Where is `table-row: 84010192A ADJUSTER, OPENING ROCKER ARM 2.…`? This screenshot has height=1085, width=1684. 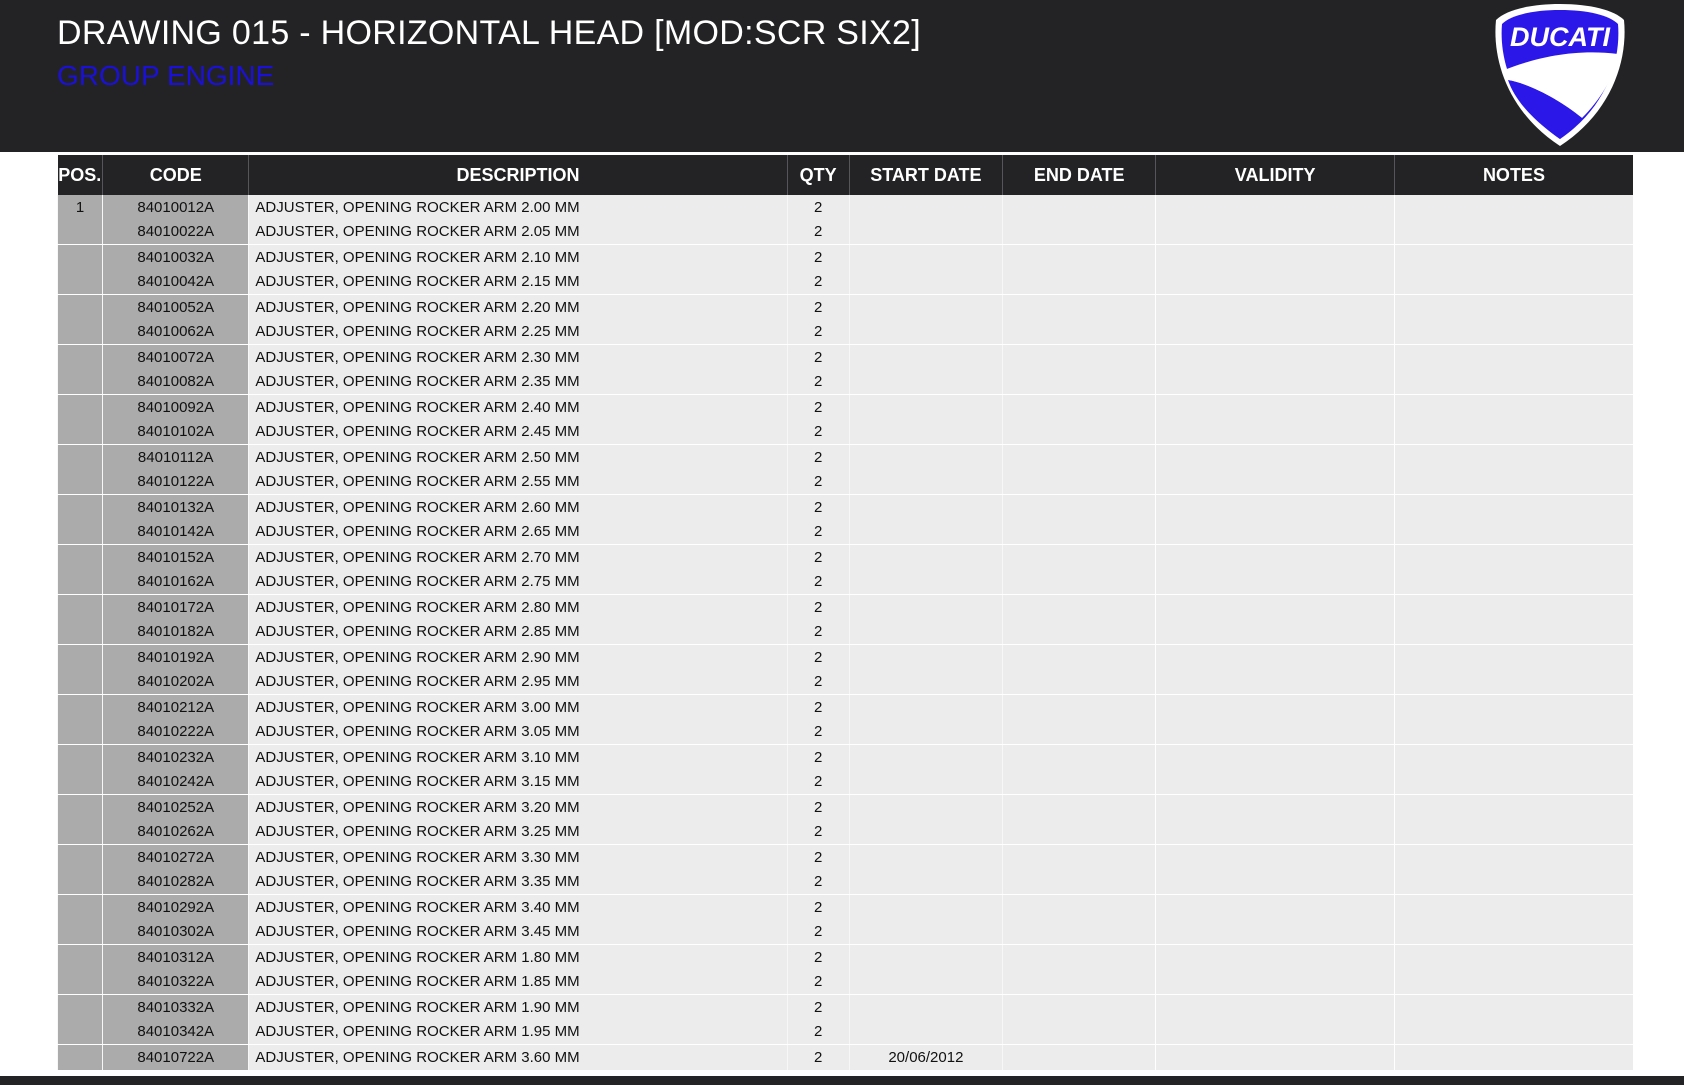 table-row: 84010192A ADJUSTER, OPENING ROCKER ARM 2.… is located at coordinates (844, 657).